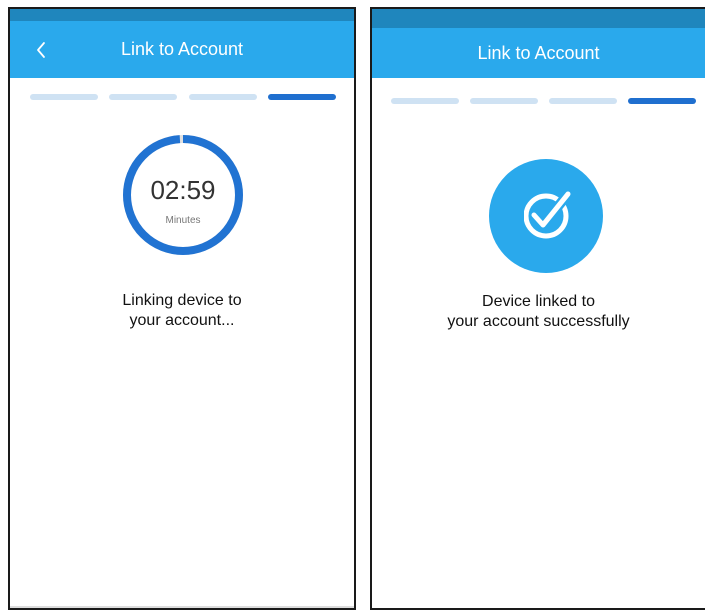 The height and width of the screenshot is (610, 705). I want to click on back-button, so click(41, 49).